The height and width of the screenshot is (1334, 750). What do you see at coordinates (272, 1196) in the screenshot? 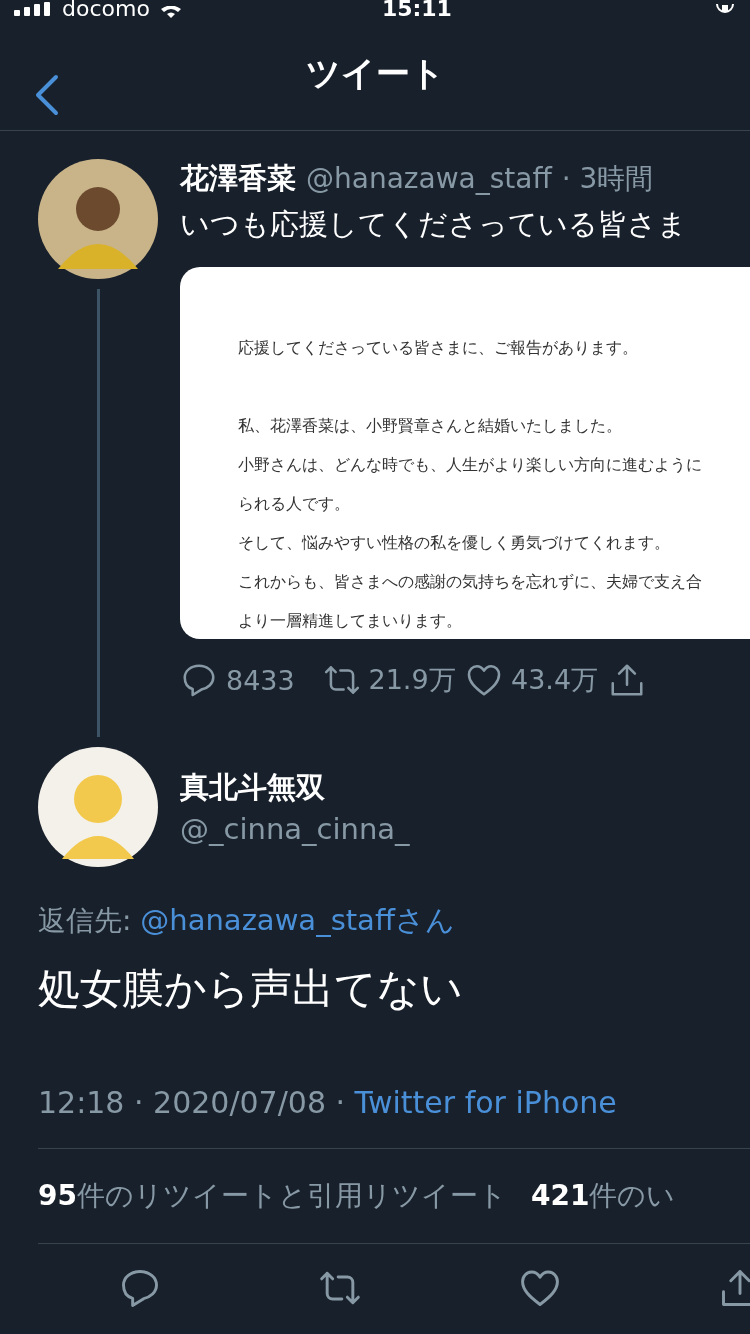
I see `stat-link: 95件のリツイートと引用リツイート` at bounding box center [272, 1196].